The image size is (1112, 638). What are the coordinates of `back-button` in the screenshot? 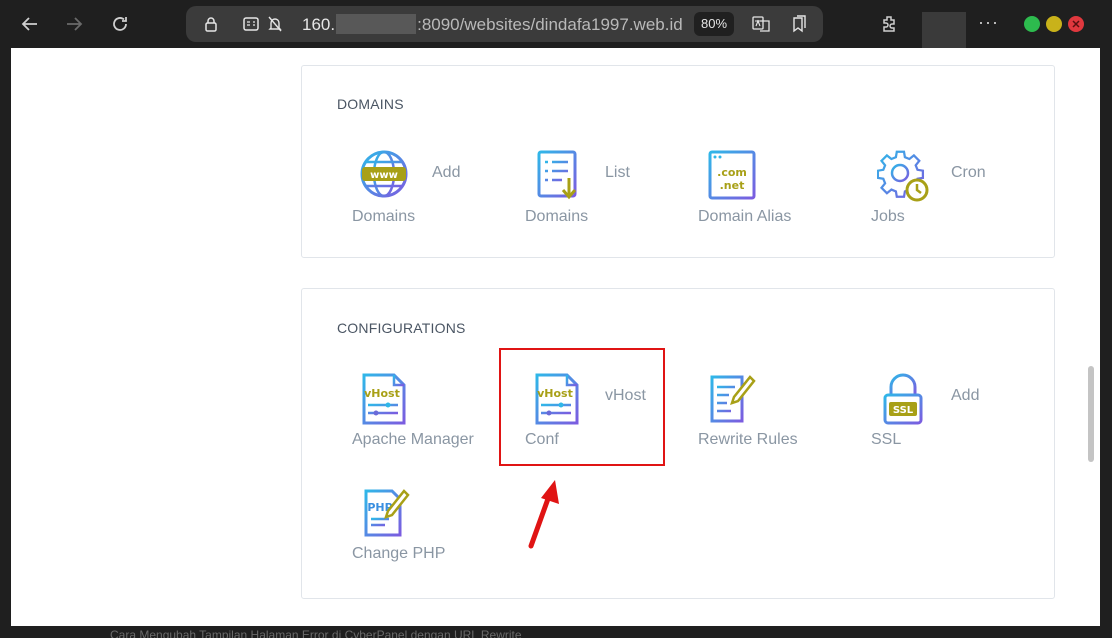 It's located at (30, 24).